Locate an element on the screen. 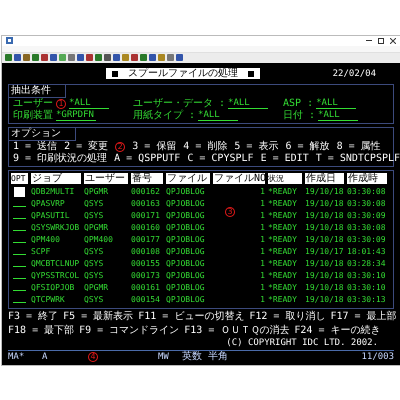 The height and width of the screenshot is (400, 400). callout-marker: 3 is located at coordinates (230, 211).